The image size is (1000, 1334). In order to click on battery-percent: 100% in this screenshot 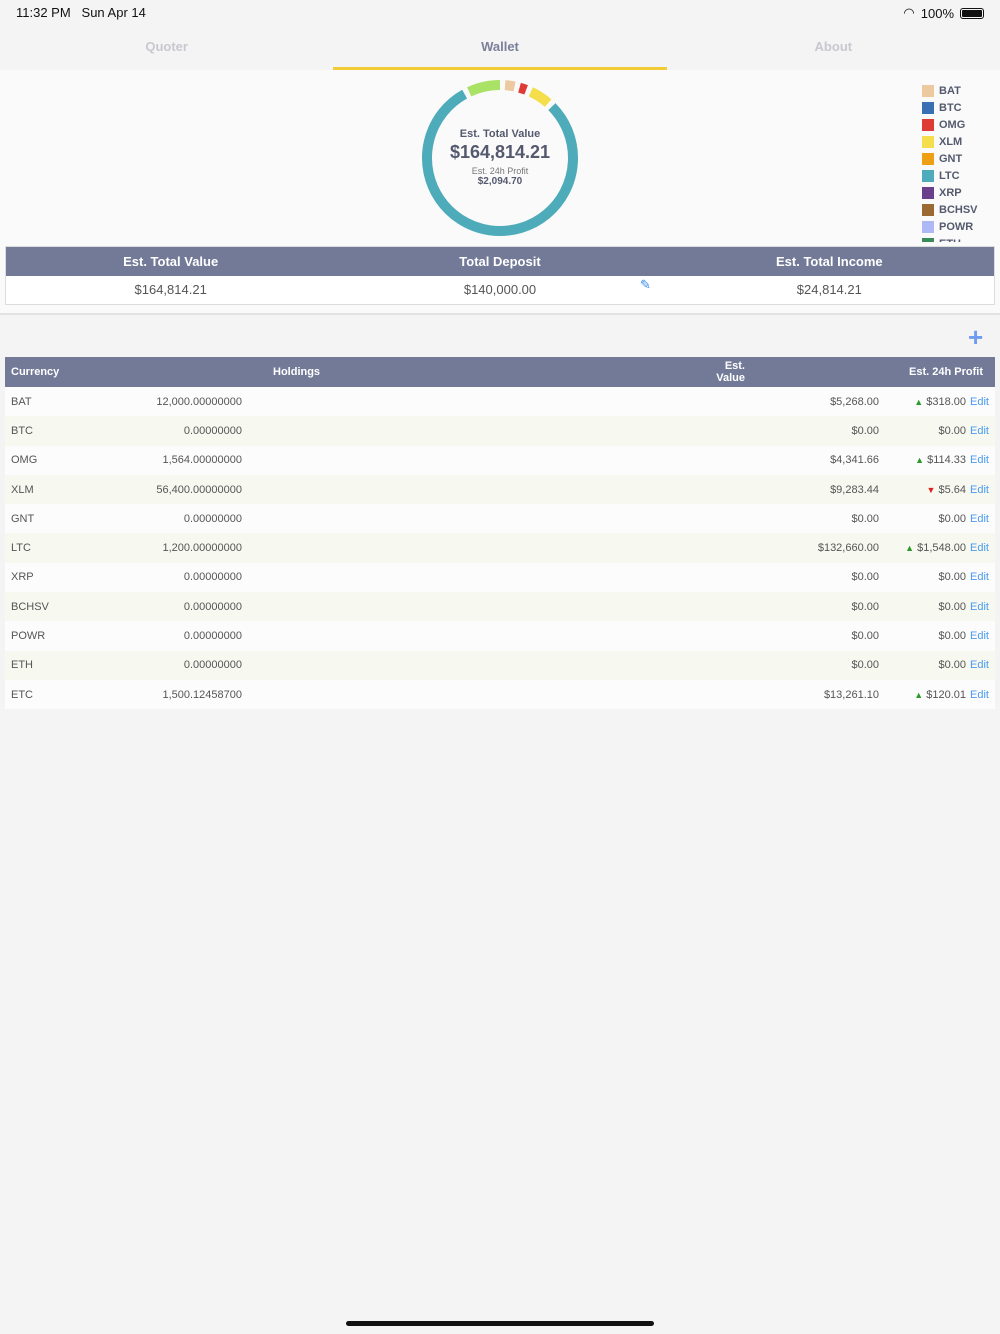, I will do `click(937, 13)`.